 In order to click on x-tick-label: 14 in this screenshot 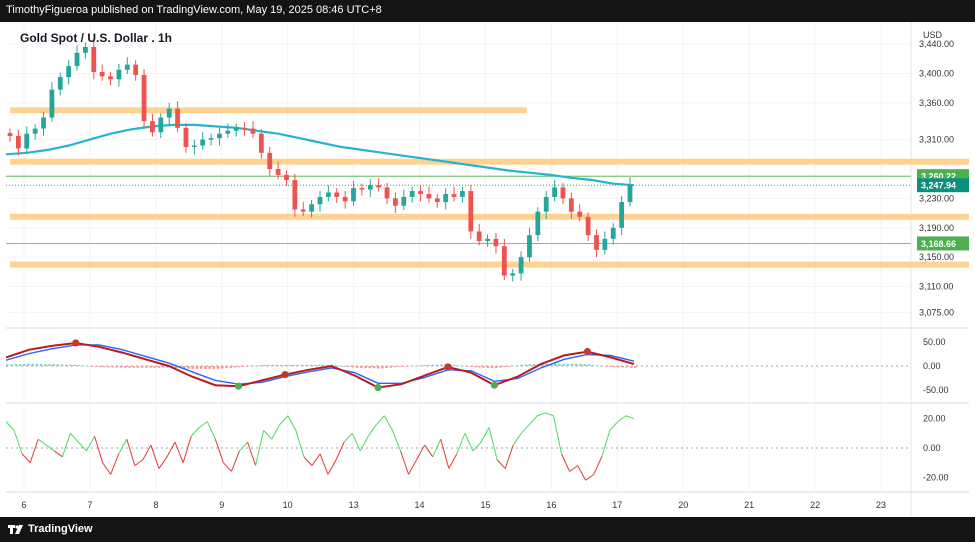, I will do `click(420, 505)`.